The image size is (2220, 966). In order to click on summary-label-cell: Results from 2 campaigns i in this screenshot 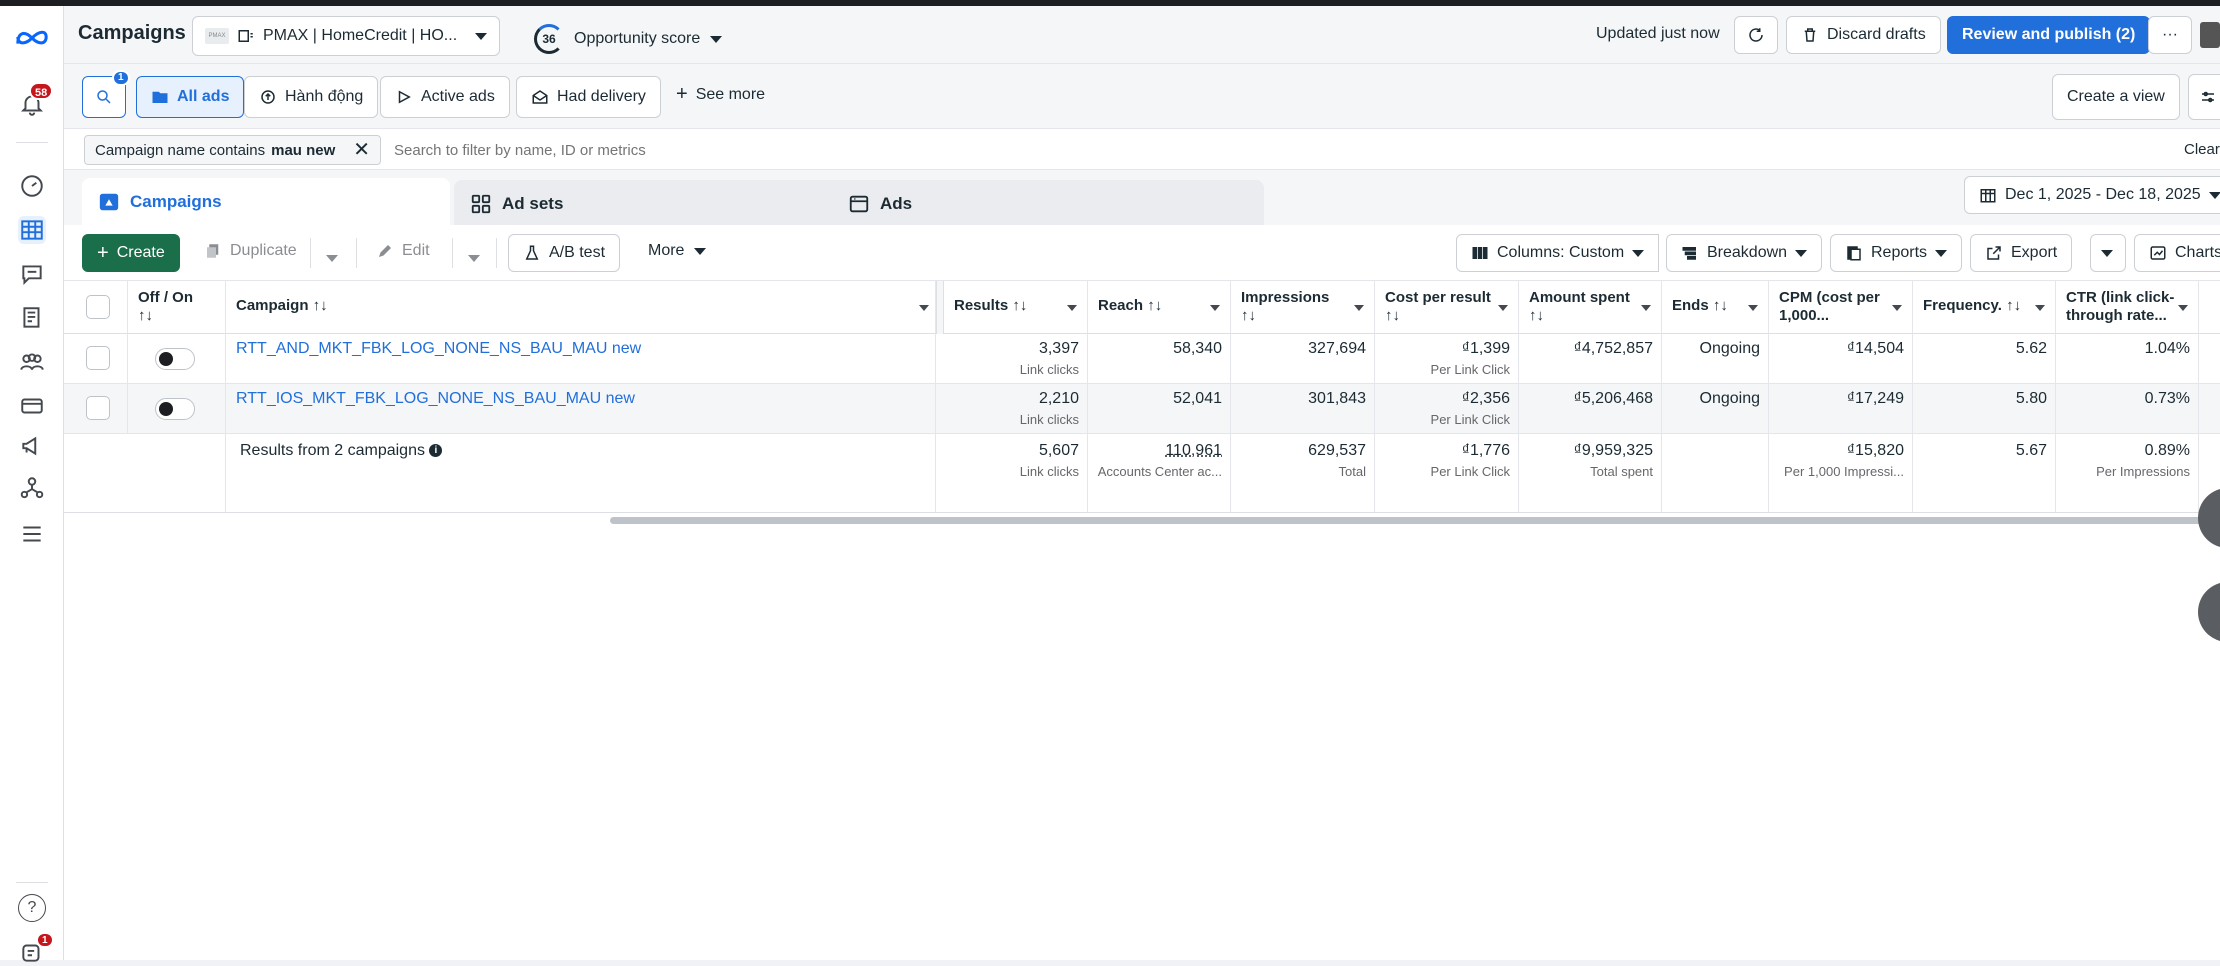, I will do `click(581, 473)`.